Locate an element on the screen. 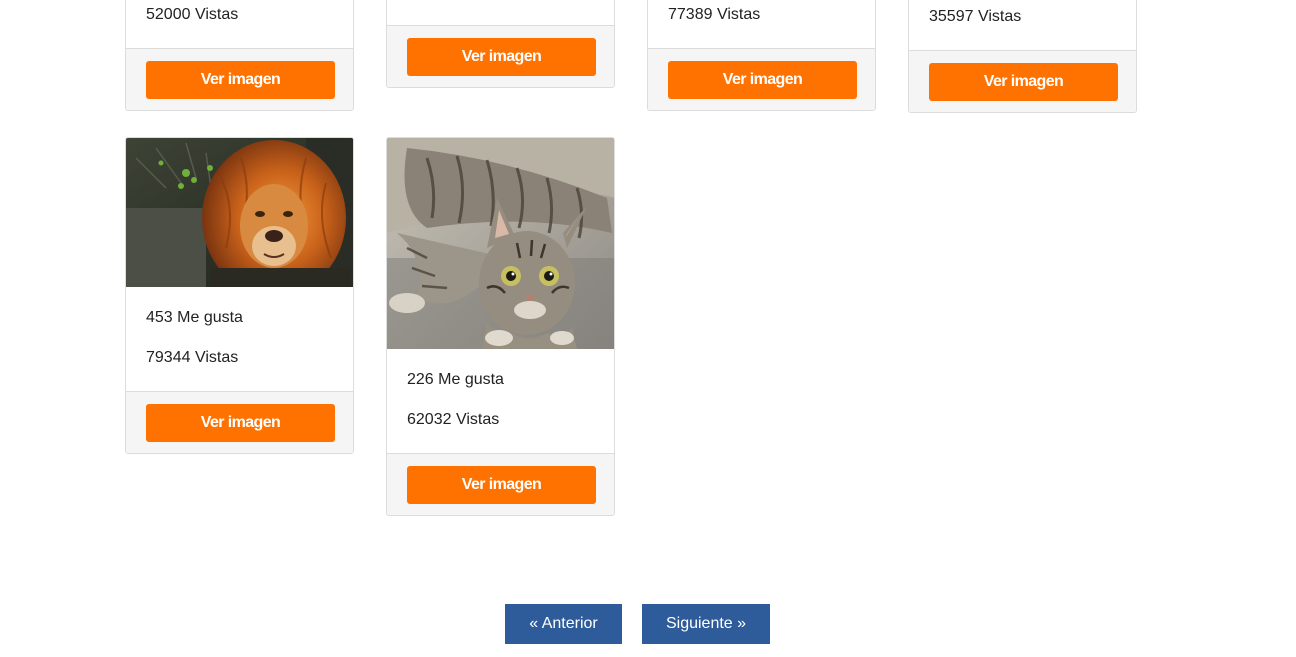 The height and width of the screenshot is (657, 1296). views-count: 77389 Vistas is located at coordinates (714, 14).